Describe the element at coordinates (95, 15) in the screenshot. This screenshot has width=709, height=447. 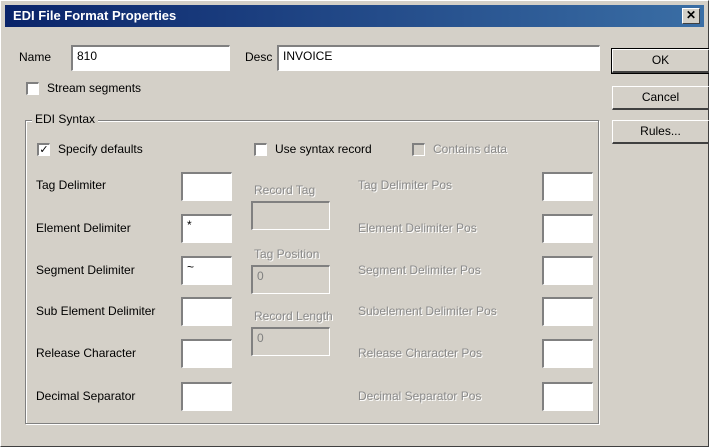
I see `window-title: EDI File Format Properties` at that location.